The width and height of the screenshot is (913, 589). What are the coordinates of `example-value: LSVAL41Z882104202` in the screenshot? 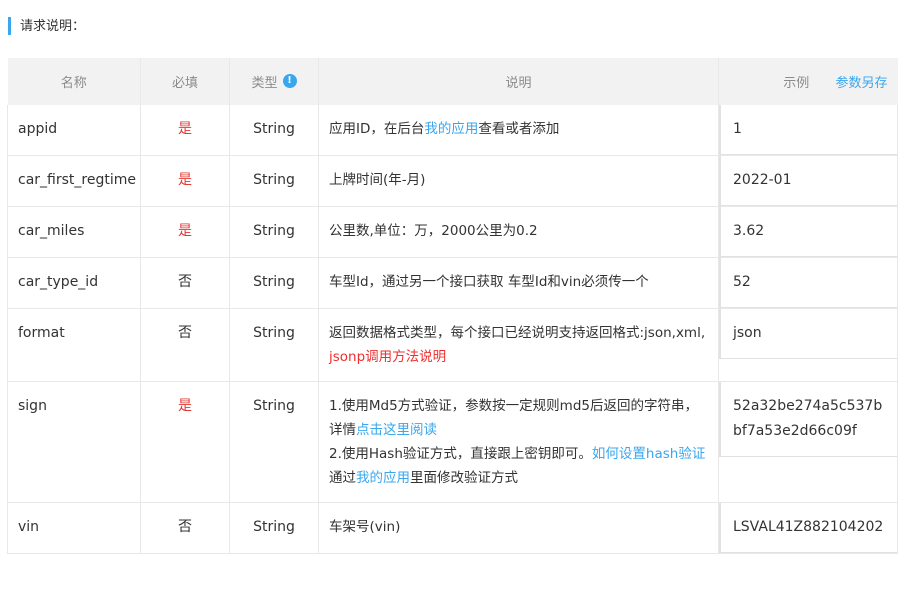 It's located at (808, 528).